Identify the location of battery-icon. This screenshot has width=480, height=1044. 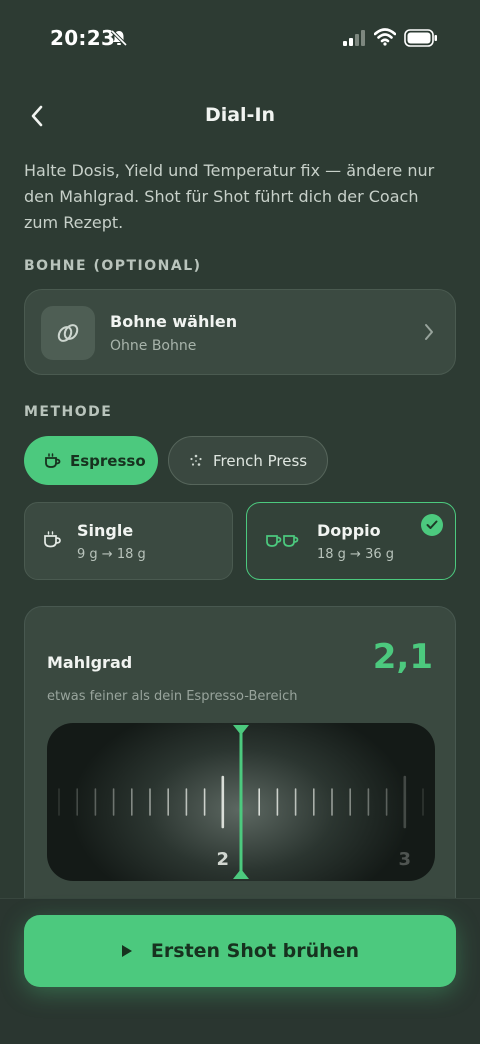
(421, 40).